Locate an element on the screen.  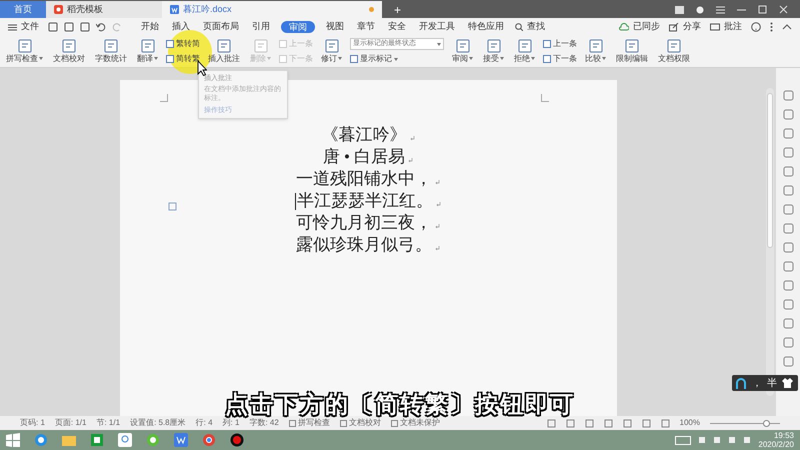
status-text: 字数: 42 is located at coordinates (264, 423).